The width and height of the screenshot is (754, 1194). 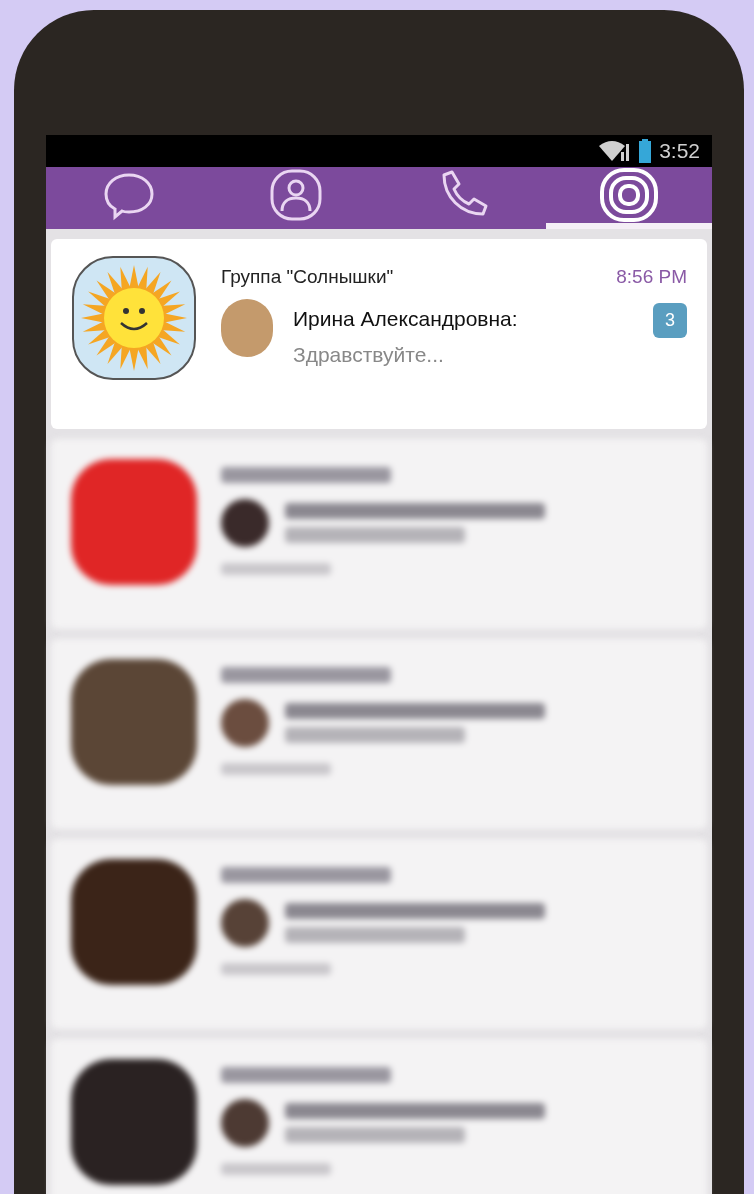 What do you see at coordinates (379, 333) in the screenshot?
I see `chat-card: Группа "Солнышки" 8:56 PM Ирина Александровна: Здравствуйте... 3` at bounding box center [379, 333].